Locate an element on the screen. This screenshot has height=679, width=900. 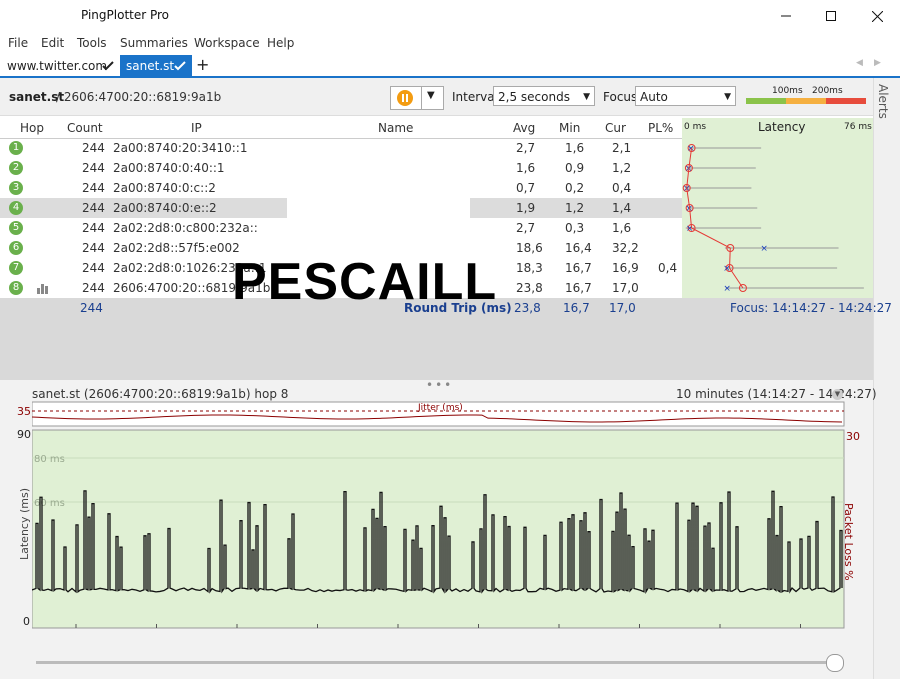
y-max-label: 90 is located at coordinates (24, 434).